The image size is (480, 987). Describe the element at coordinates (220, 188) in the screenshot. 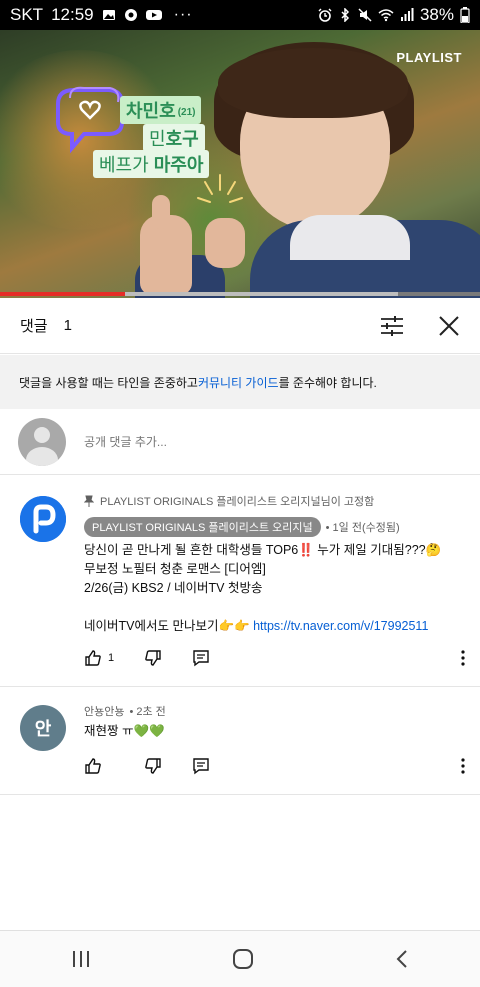

I see `sparkle-lines-icon` at that location.